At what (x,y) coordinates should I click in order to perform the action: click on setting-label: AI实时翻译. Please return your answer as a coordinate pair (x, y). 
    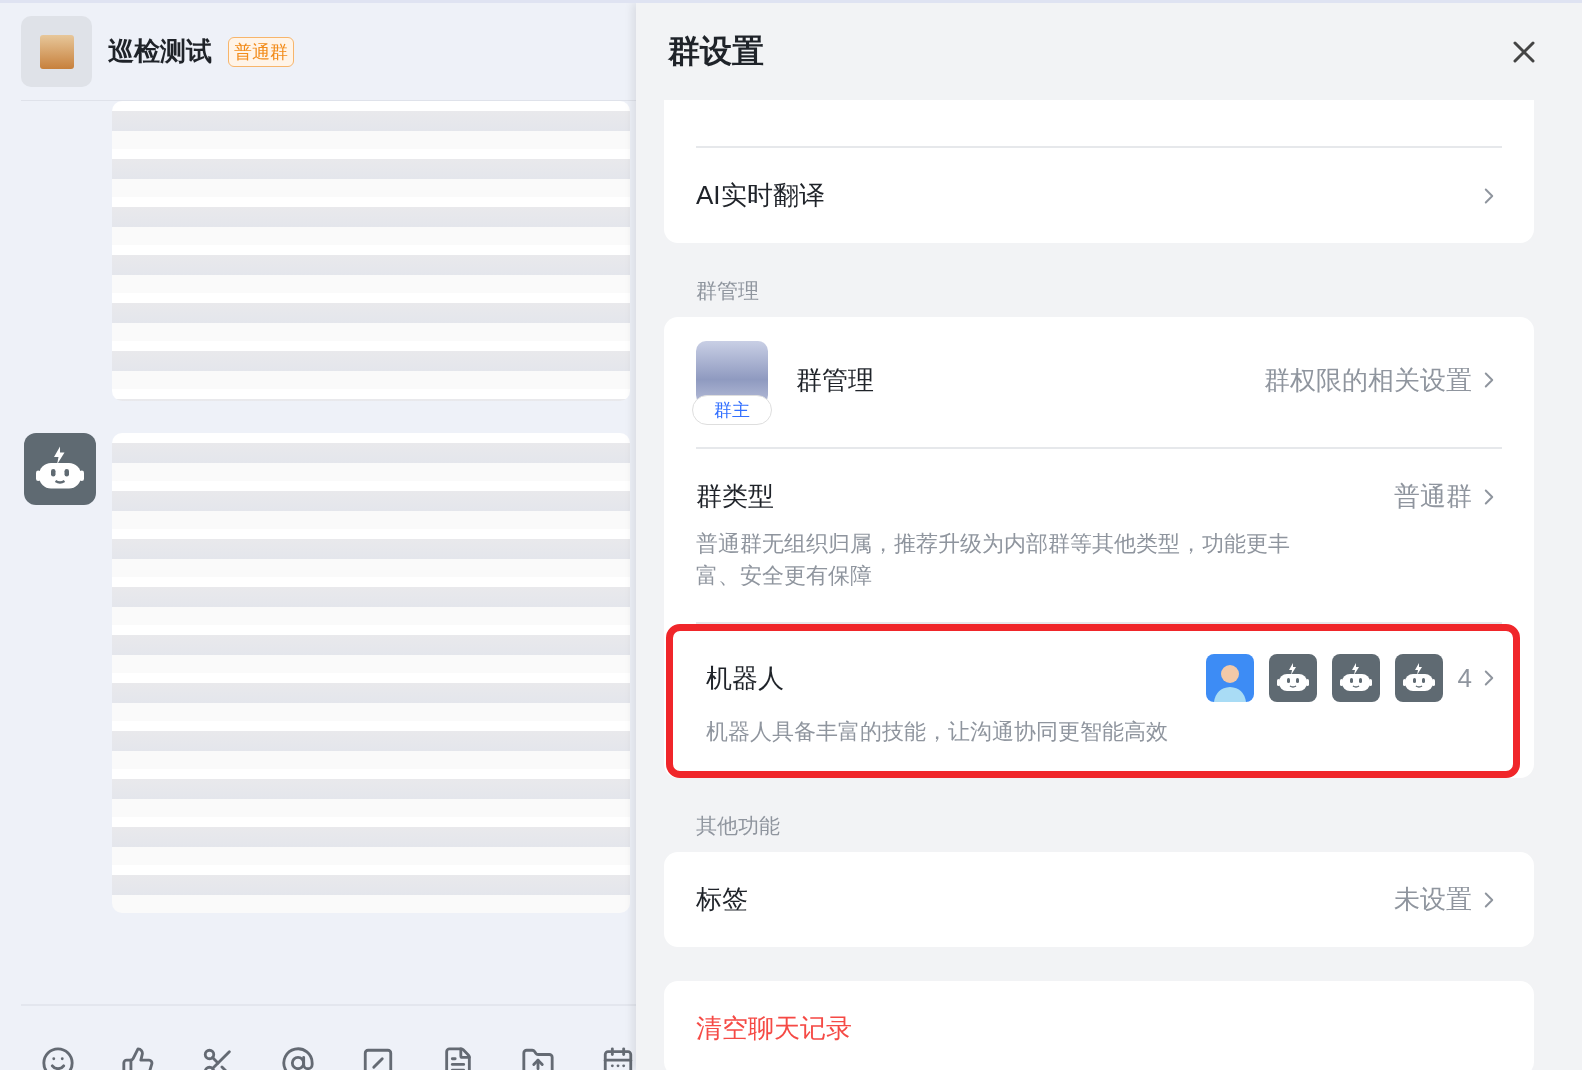
    Looking at the image, I should click on (760, 195).